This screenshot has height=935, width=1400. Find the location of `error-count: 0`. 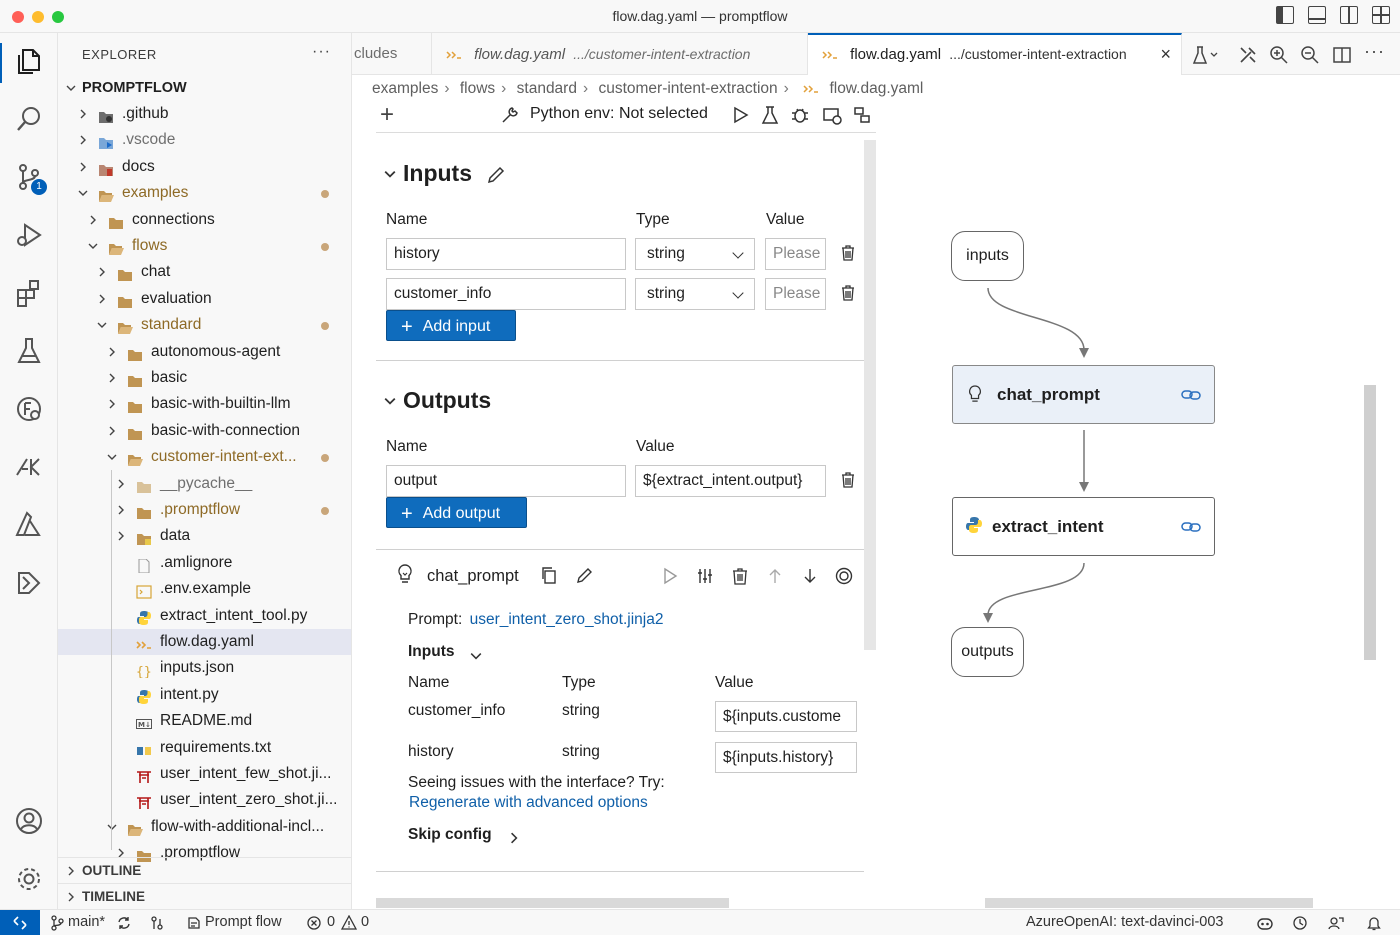

error-count: 0 is located at coordinates (331, 922).